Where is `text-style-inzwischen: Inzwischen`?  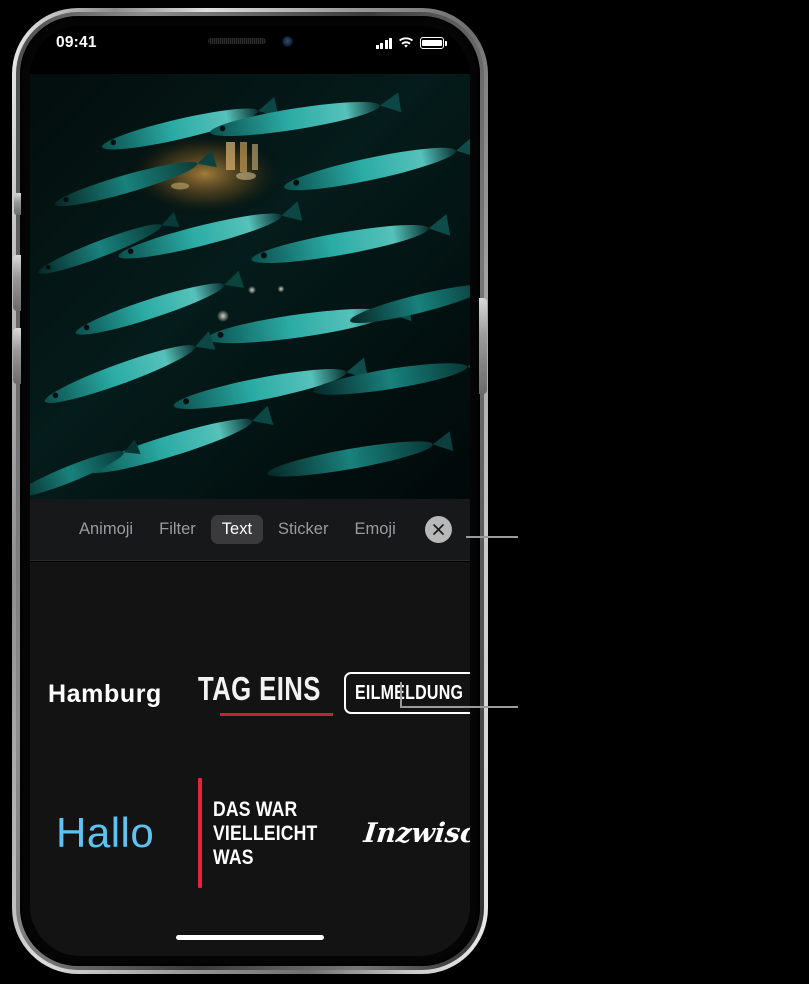 text-style-inzwischen: Inzwischen is located at coordinates (414, 833).